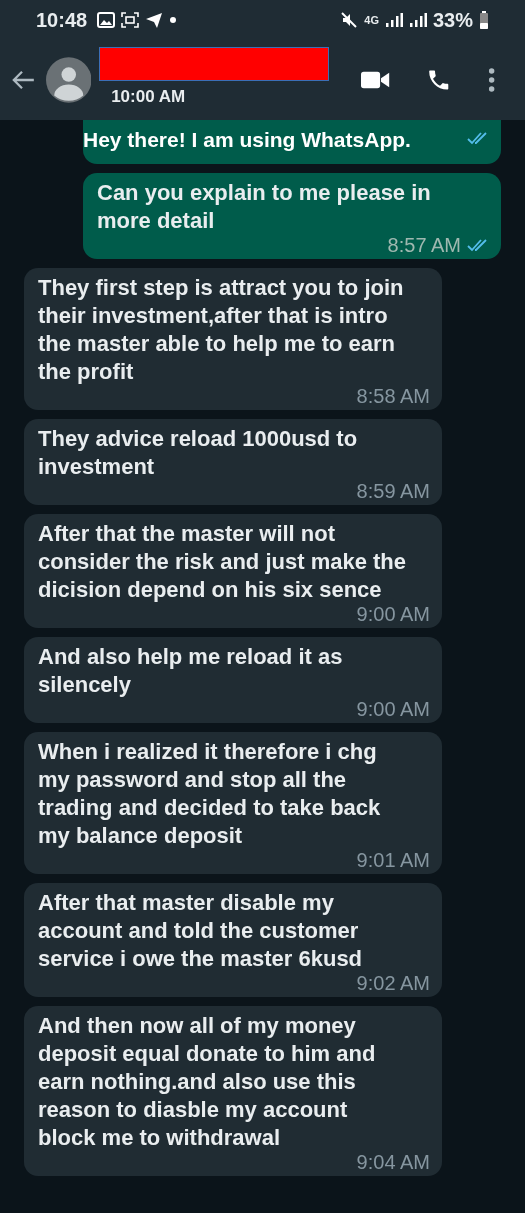 The width and height of the screenshot is (525, 1213). I want to click on mute-icon, so click(349, 20).